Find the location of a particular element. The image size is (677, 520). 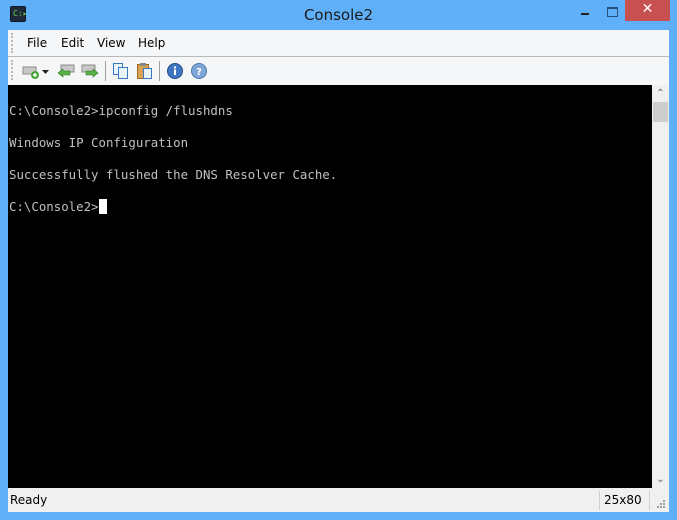

info-icon is located at coordinates (175, 71).